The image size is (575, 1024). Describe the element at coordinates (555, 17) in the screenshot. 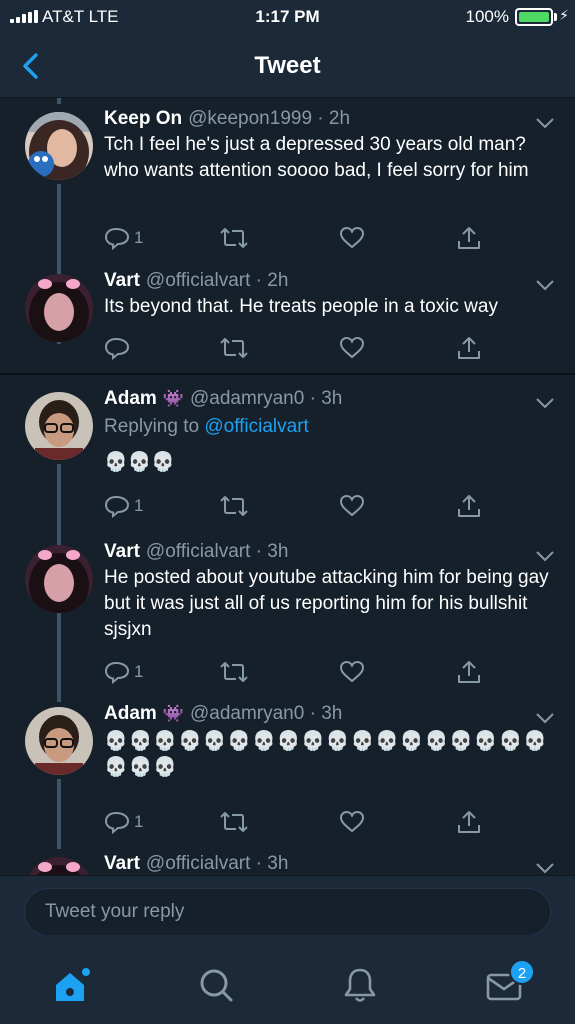

I see `battery-cap` at that location.